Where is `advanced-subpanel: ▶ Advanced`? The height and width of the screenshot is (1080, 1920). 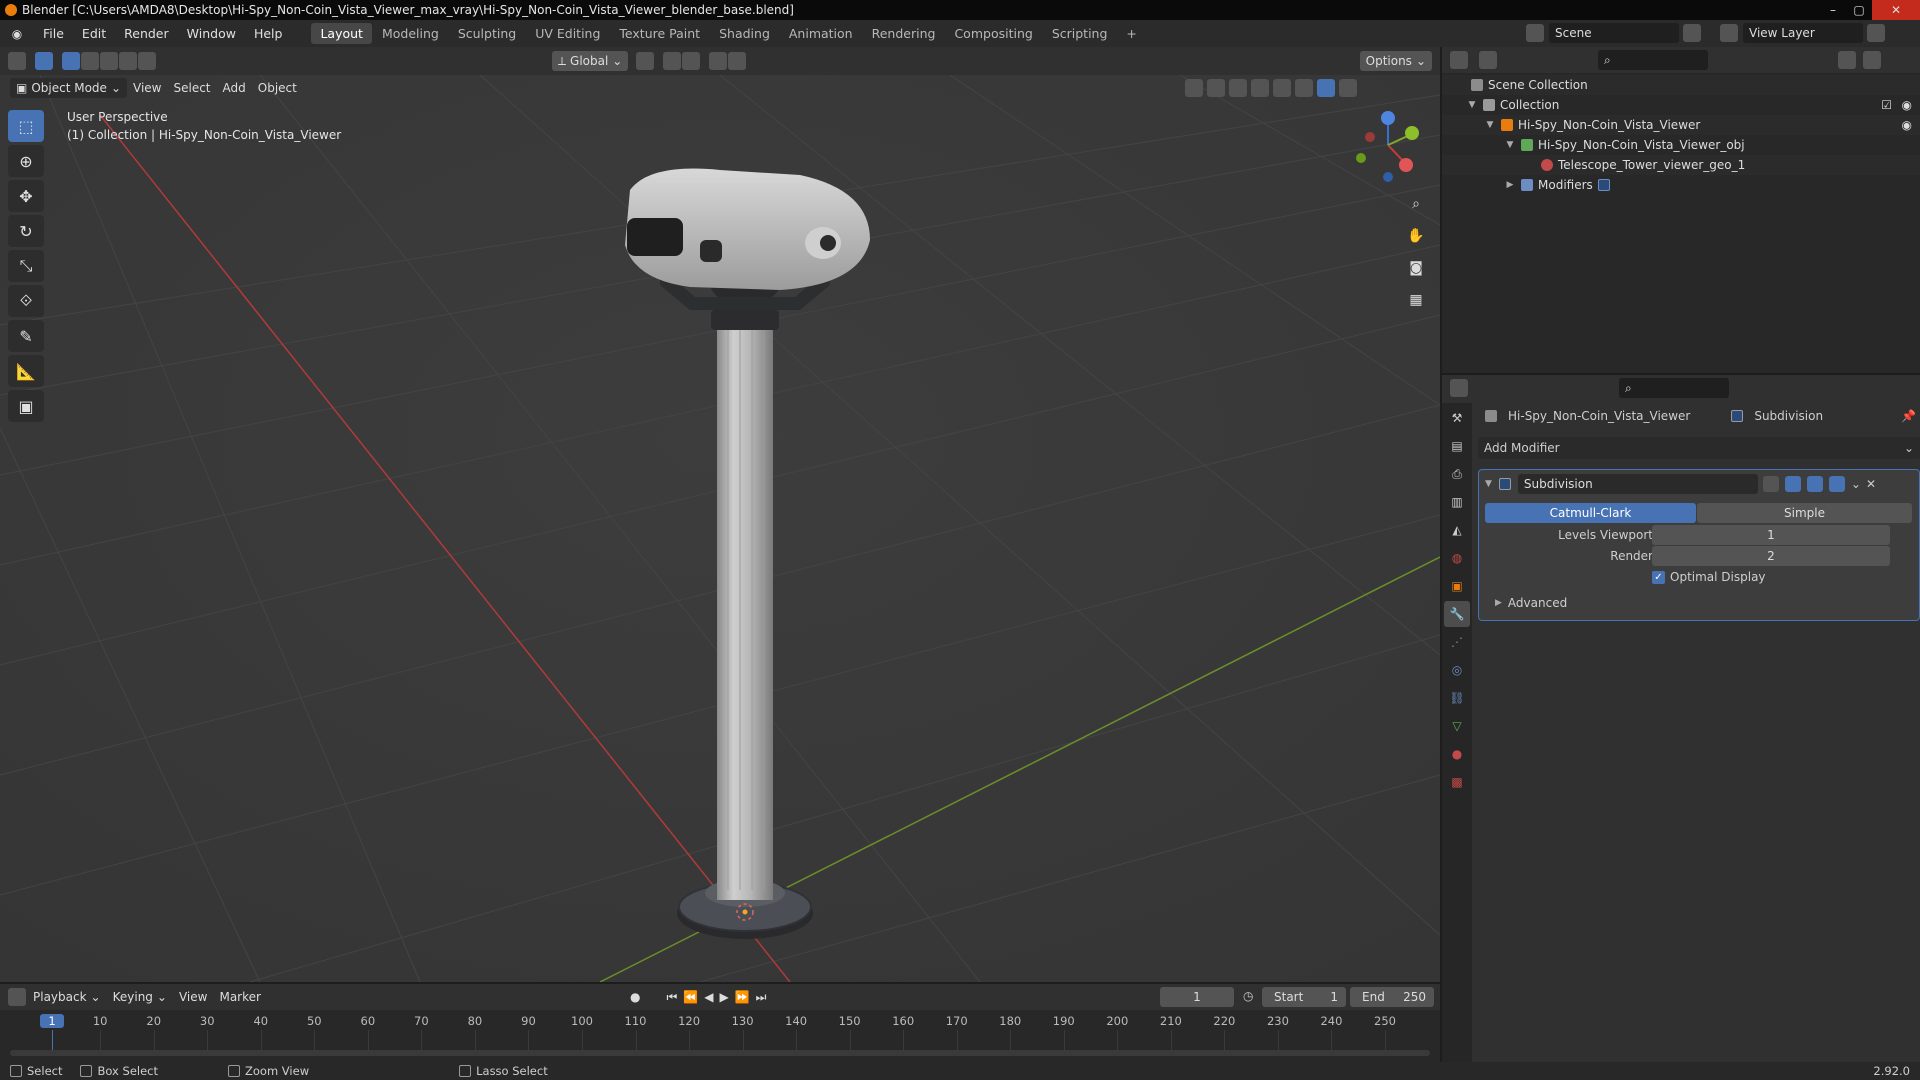 advanced-subpanel: ▶ Advanced is located at coordinates (1531, 603).